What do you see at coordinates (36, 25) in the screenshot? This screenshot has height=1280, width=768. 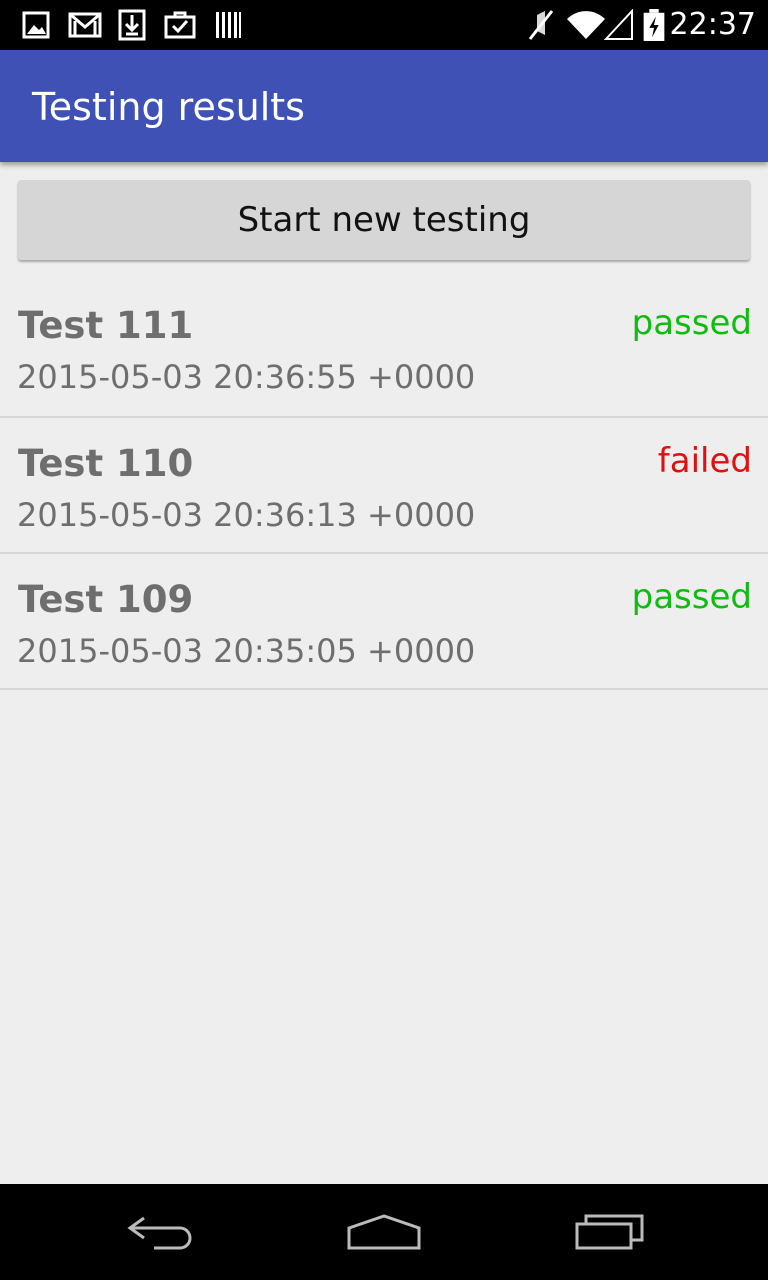 I see `image-icon` at bounding box center [36, 25].